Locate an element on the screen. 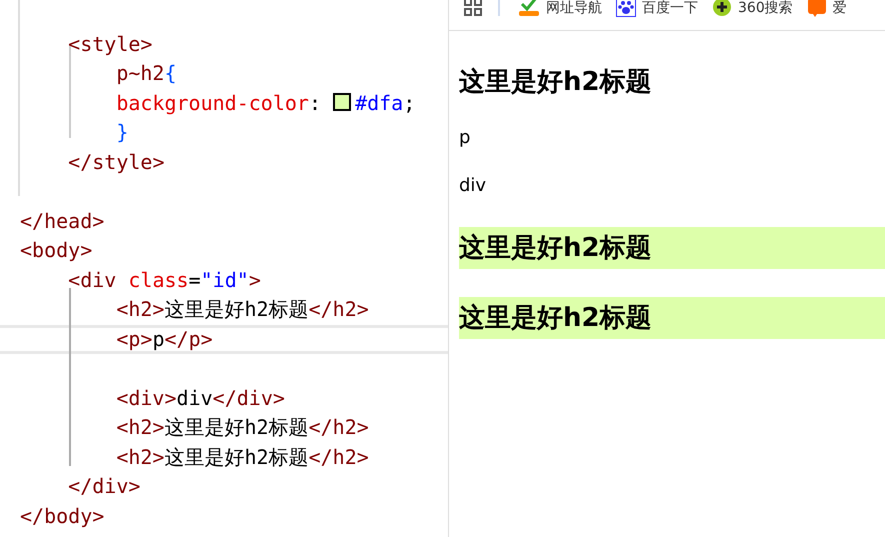 This screenshot has width=885, height=537. attribute-token: background-color is located at coordinates (212, 102).